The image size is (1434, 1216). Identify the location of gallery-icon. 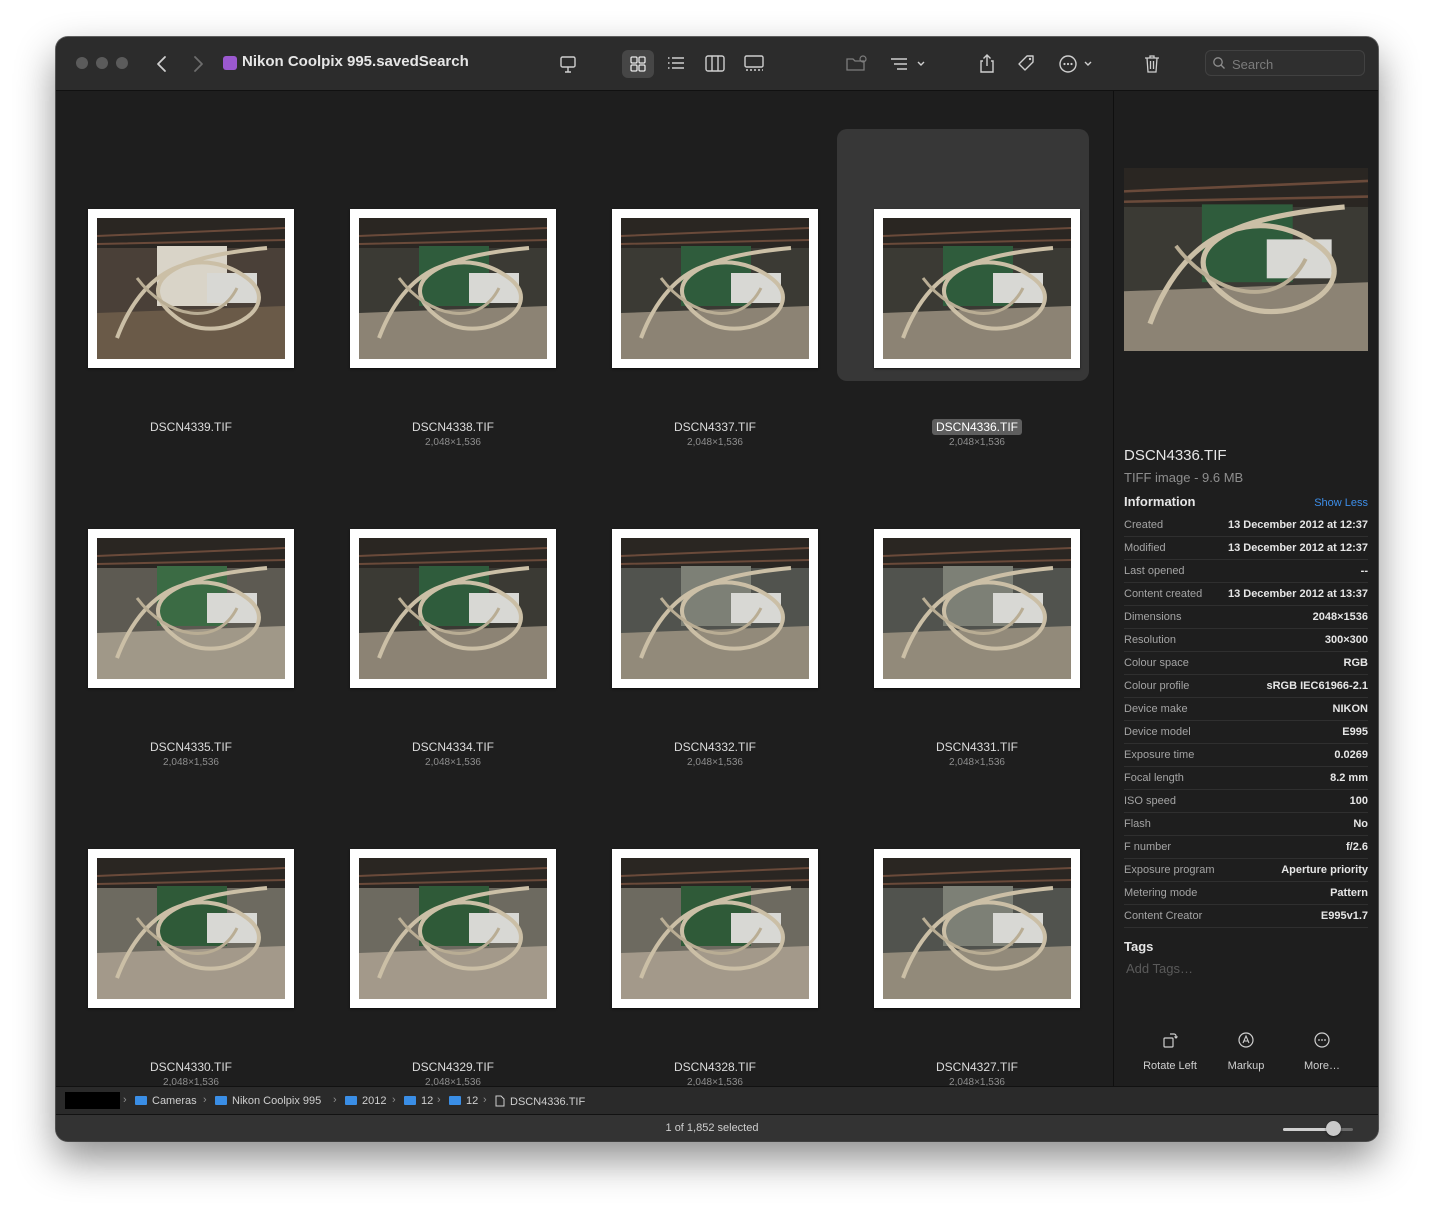
(754, 63).